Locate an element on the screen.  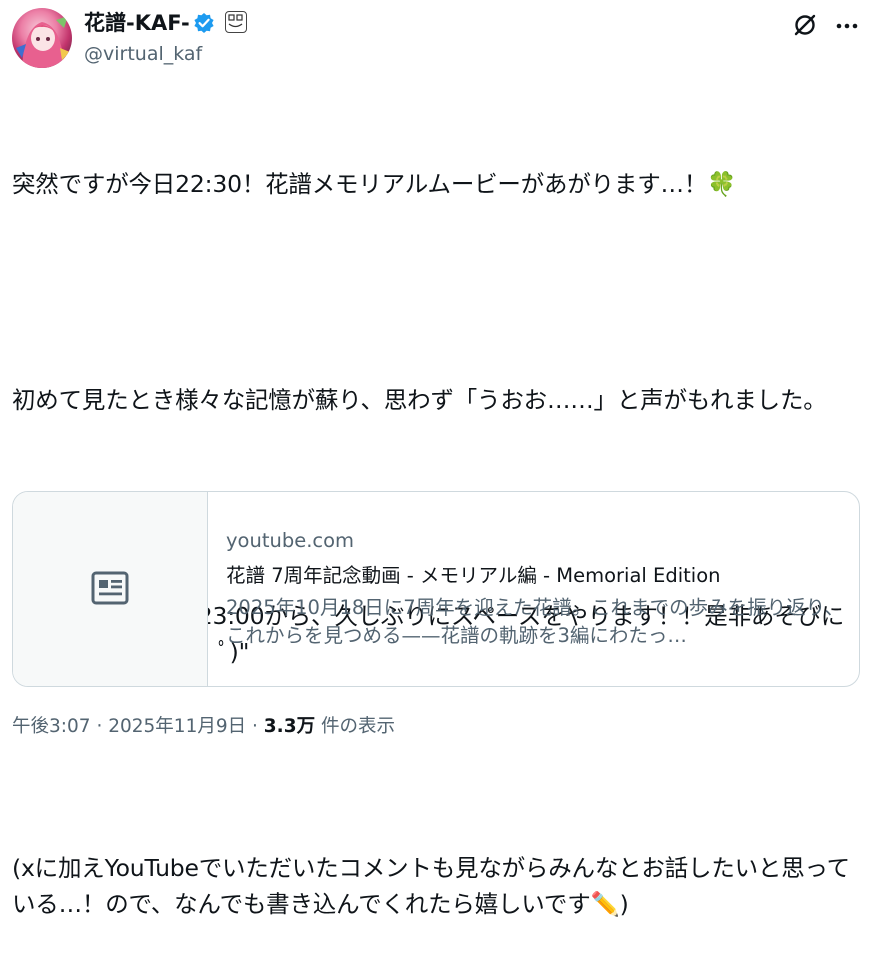
display-name: 花譜-KAF- is located at coordinates (137, 23).